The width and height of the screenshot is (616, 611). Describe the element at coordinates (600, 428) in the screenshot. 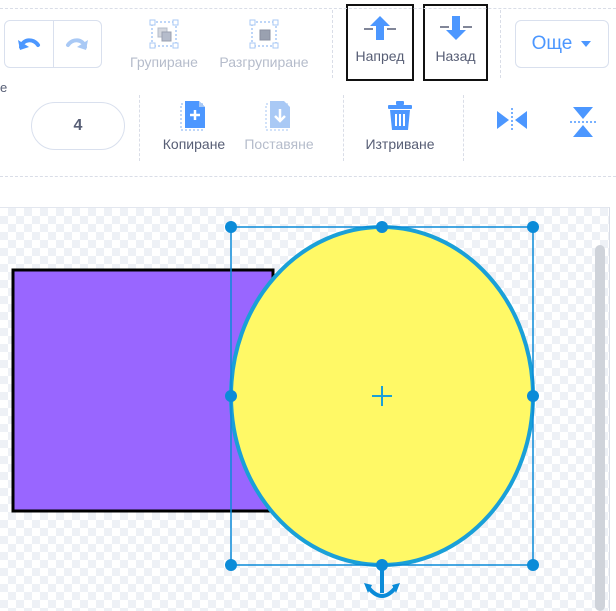

I see `canvas-scrollbar` at that location.